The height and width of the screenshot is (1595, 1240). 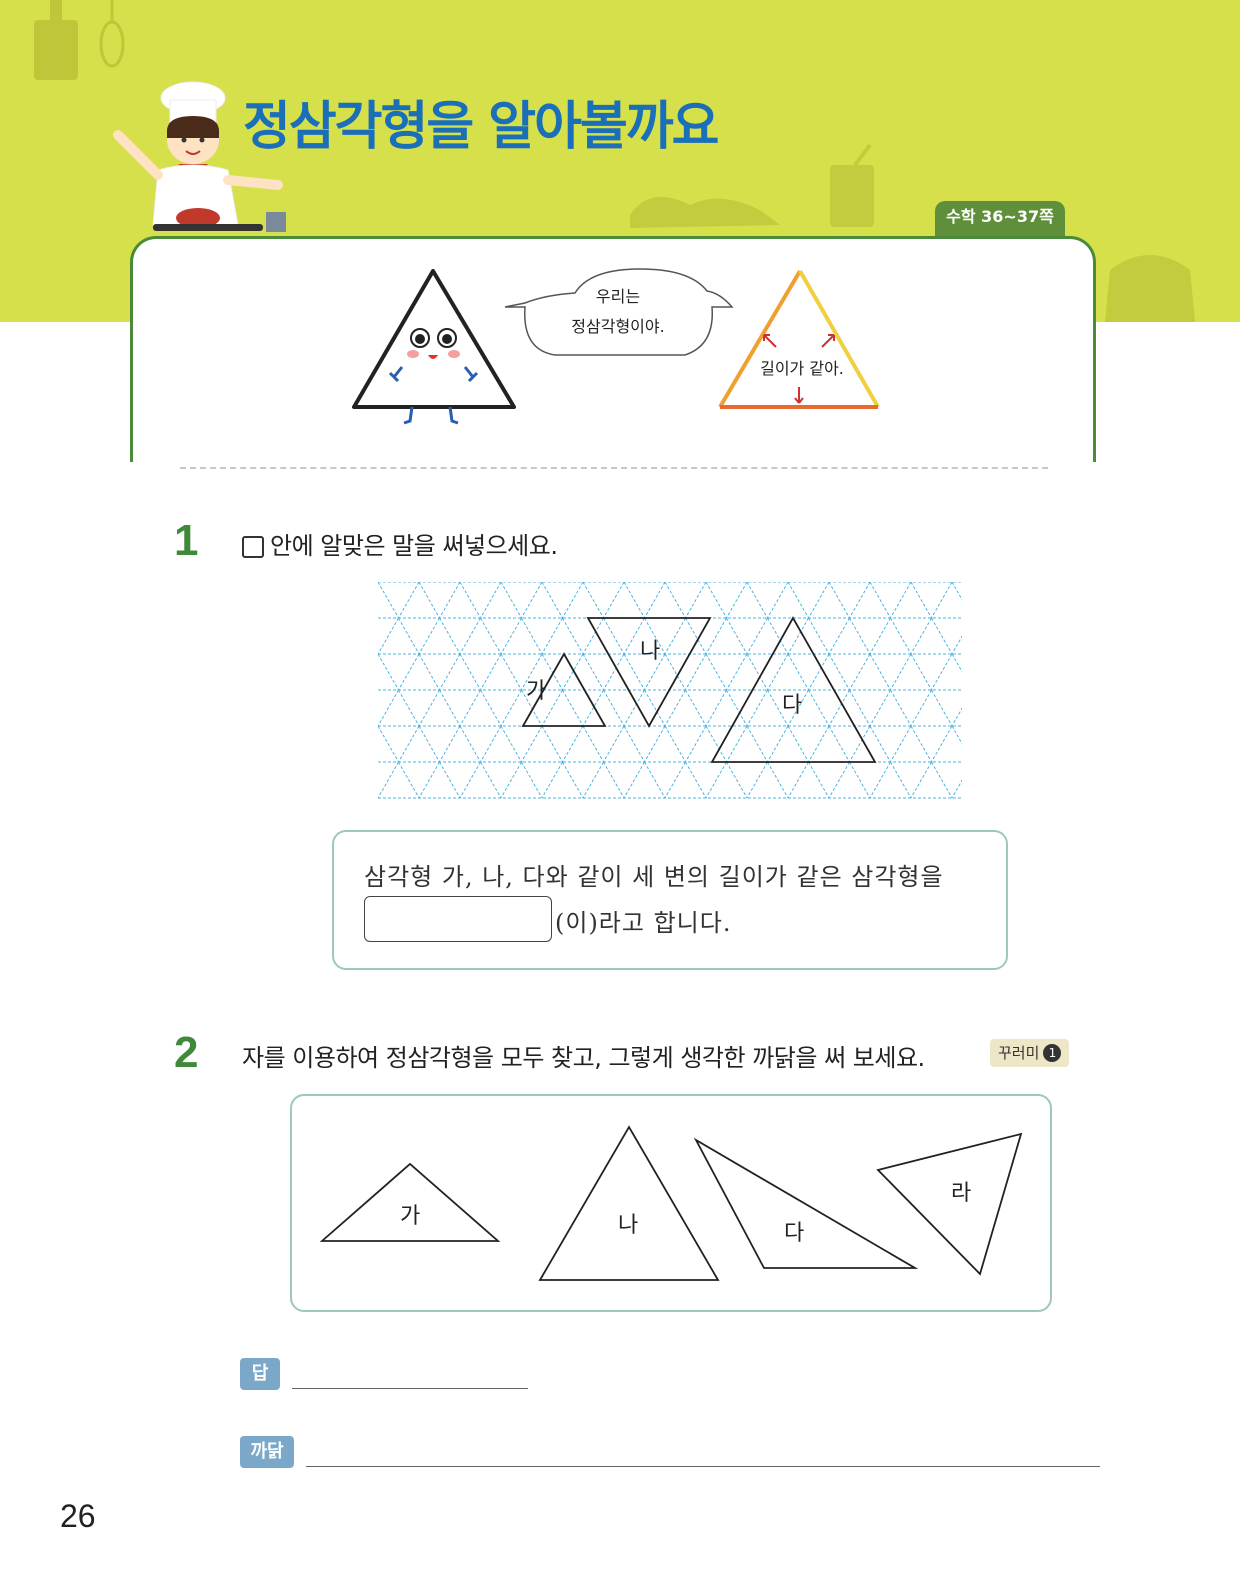 What do you see at coordinates (650, 651) in the screenshot?
I see `grid-label-na: 나` at bounding box center [650, 651].